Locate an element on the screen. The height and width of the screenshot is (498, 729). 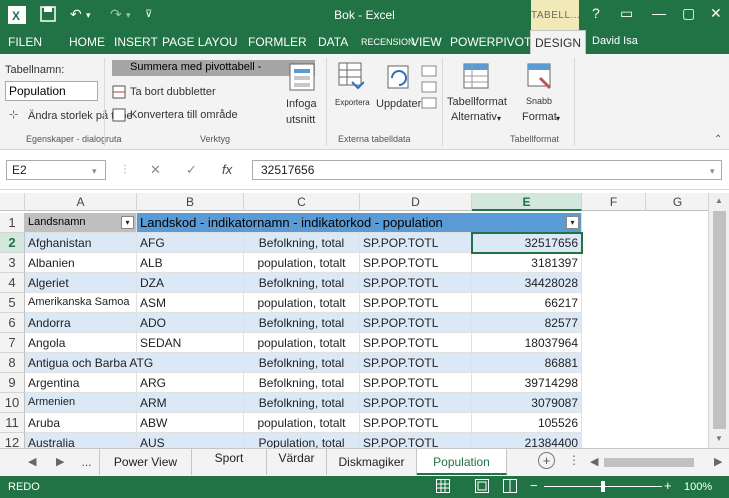
cancel-entry-icon: ✕ is located at coordinates (155, 170).